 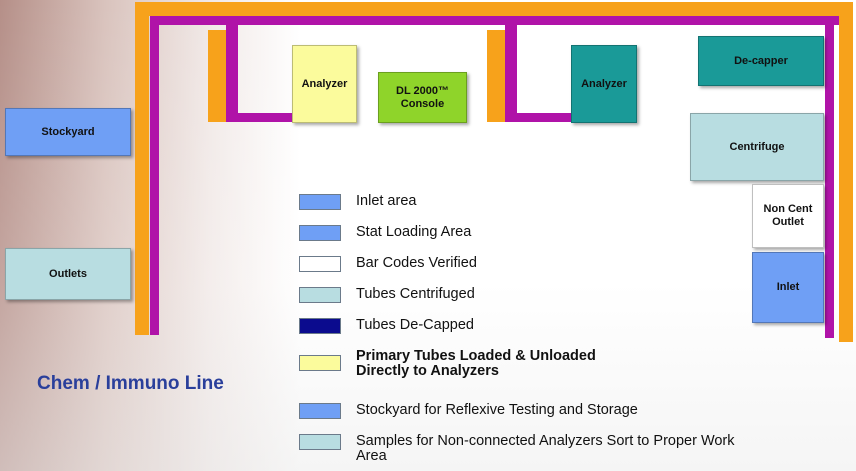 I want to click on legend-item-stat-loading: Stat Loading Area, so click(x=385, y=233).